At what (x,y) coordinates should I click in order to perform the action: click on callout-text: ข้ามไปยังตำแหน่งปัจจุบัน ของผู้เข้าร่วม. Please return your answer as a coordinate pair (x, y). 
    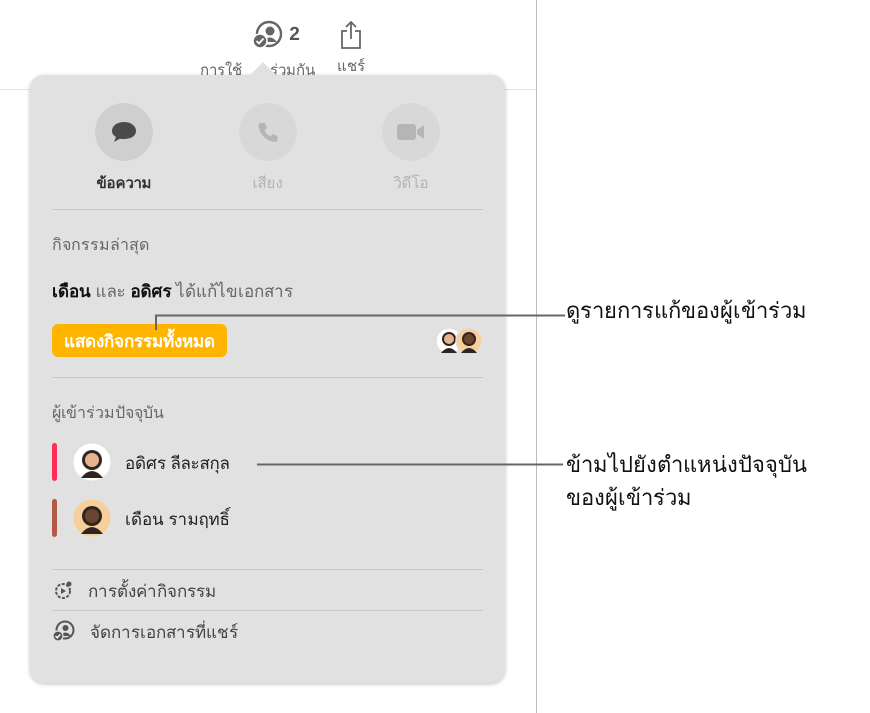
    Looking at the image, I should click on (686, 482).